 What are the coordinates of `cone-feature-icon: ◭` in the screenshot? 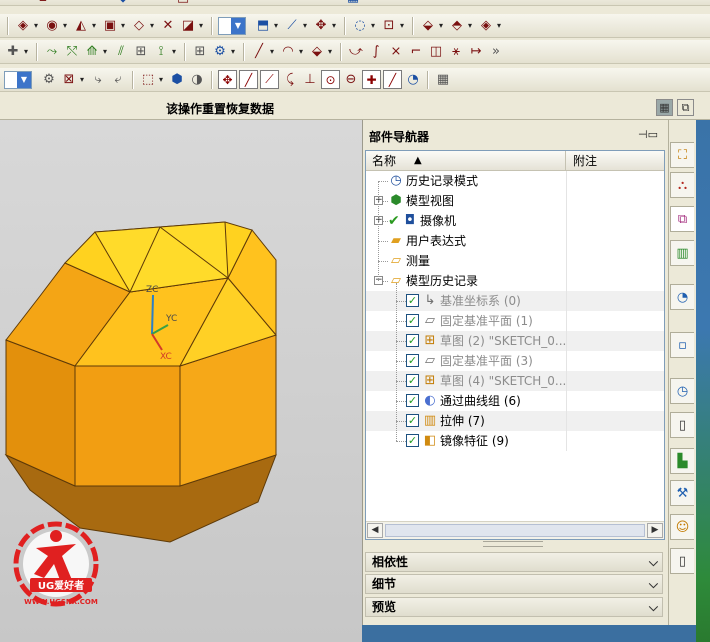 It's located at (81, 26).